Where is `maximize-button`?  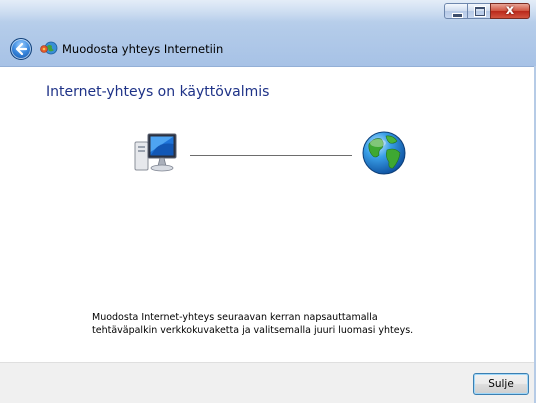
maximize-button is located at coordinates (479, 11).